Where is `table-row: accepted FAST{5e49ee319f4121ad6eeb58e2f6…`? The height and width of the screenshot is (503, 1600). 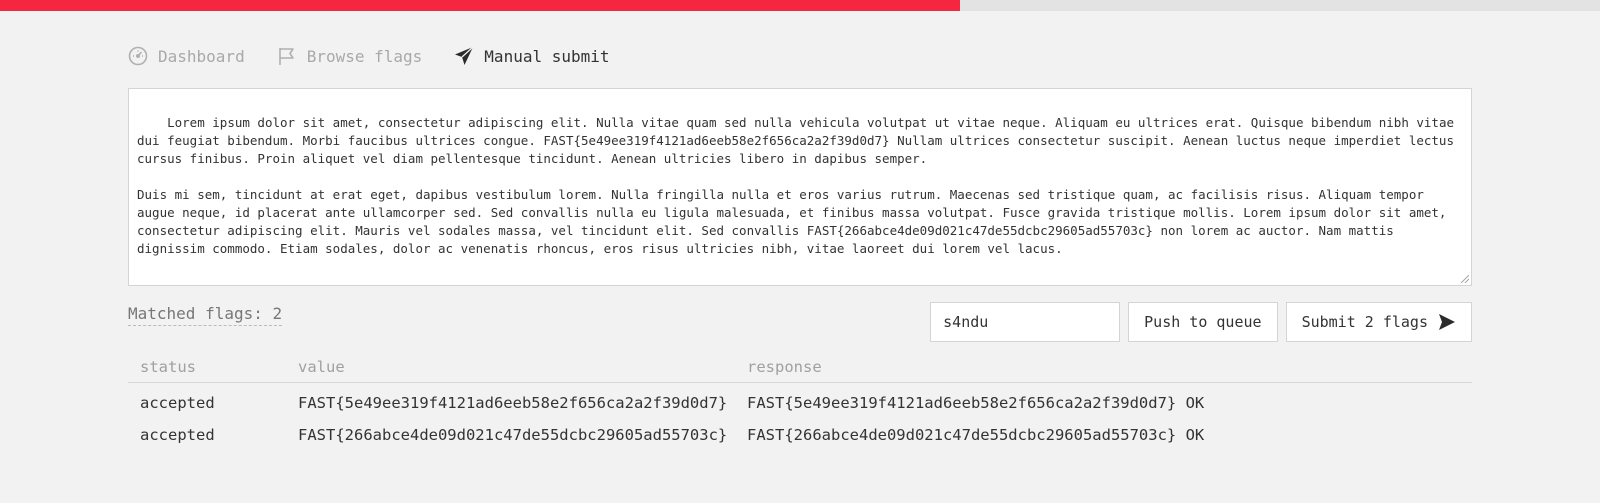
table-row: accepted FAST{5e49ee319f4121ad6eeb58e2f6… is located at coordinates (800, 401).